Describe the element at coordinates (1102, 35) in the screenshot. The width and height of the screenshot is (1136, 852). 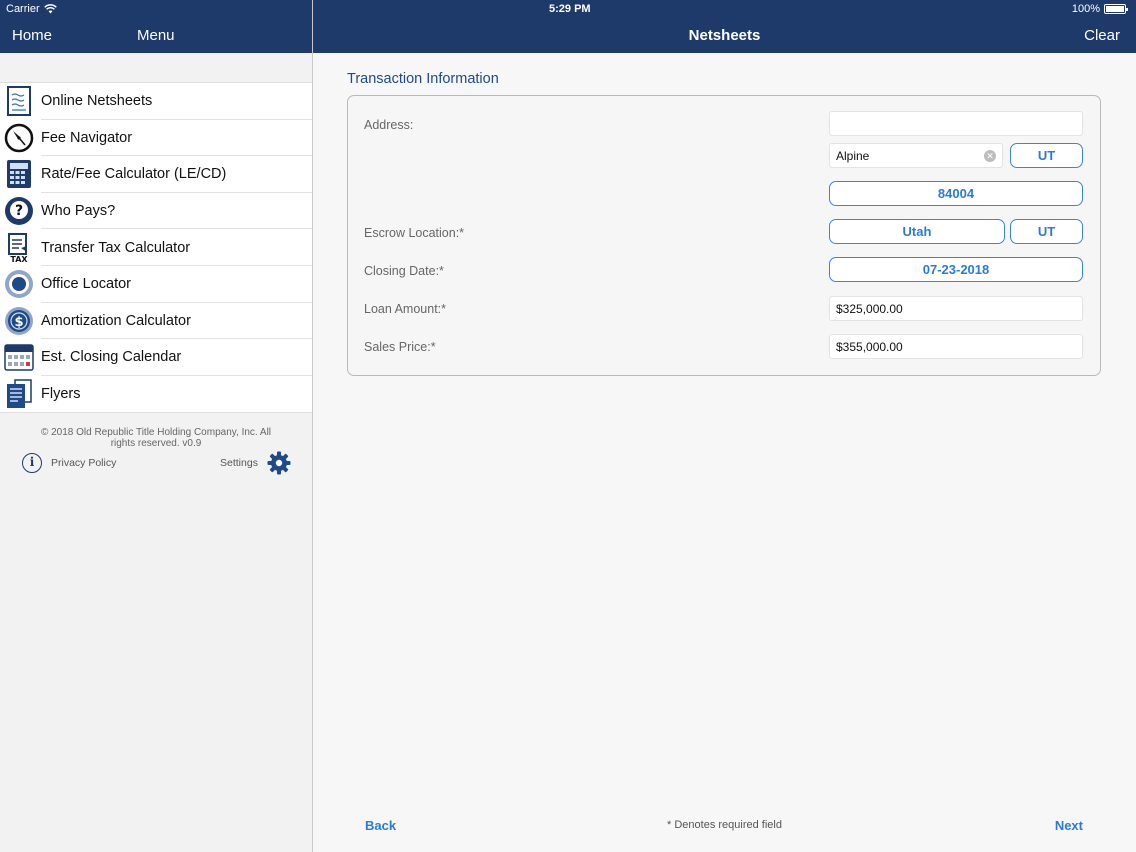
I see `clear-button: Clear` at that location.